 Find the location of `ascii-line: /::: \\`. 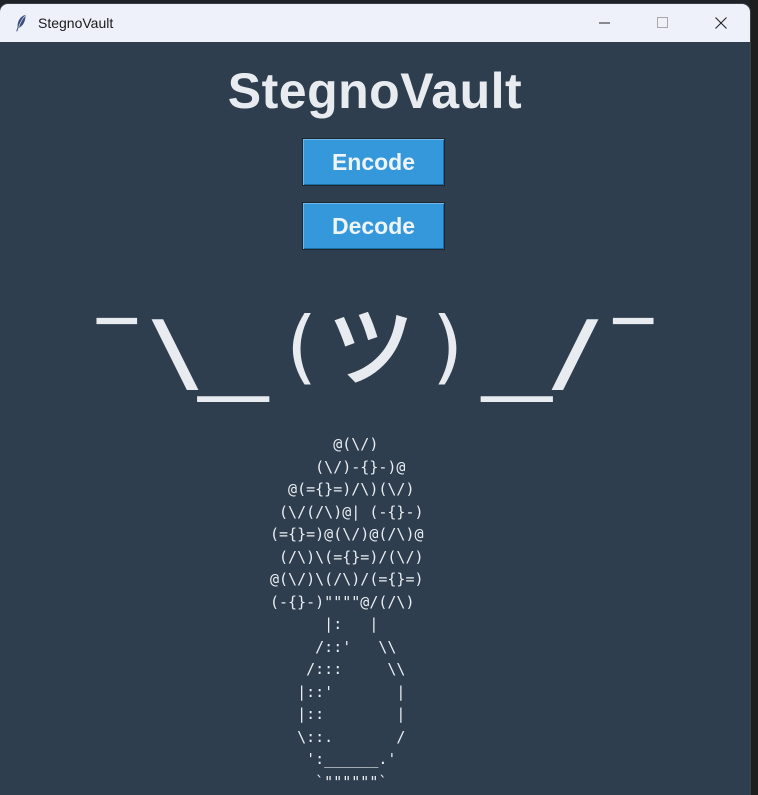

ascii-line: /::: \\ is located at coordinates (338, 669).